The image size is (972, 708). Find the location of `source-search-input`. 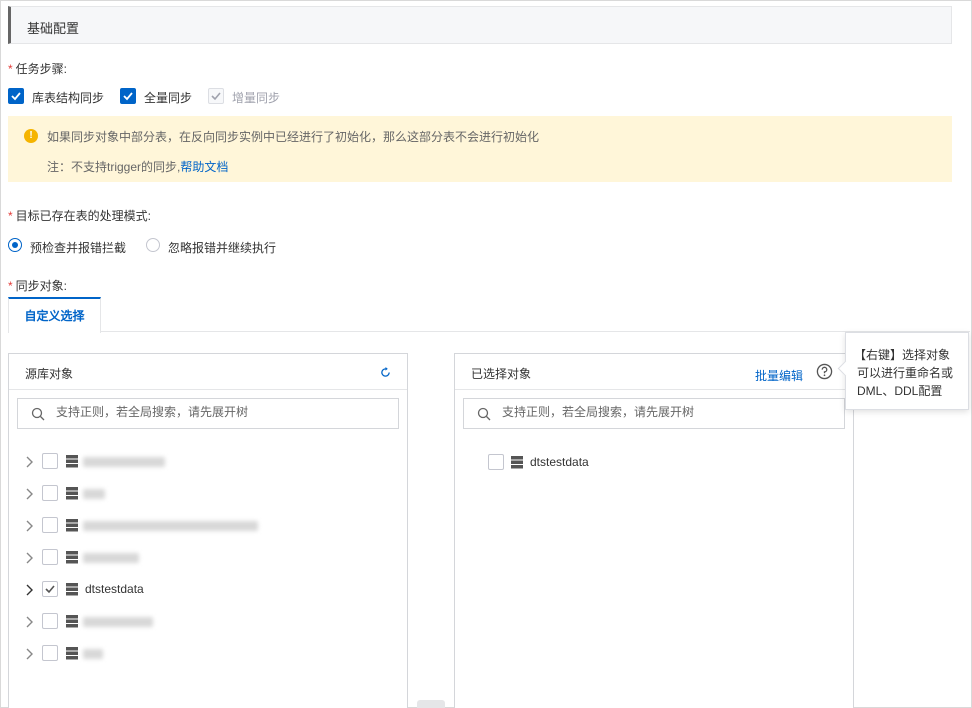

source-search-input is located at coordinates (216, 412).